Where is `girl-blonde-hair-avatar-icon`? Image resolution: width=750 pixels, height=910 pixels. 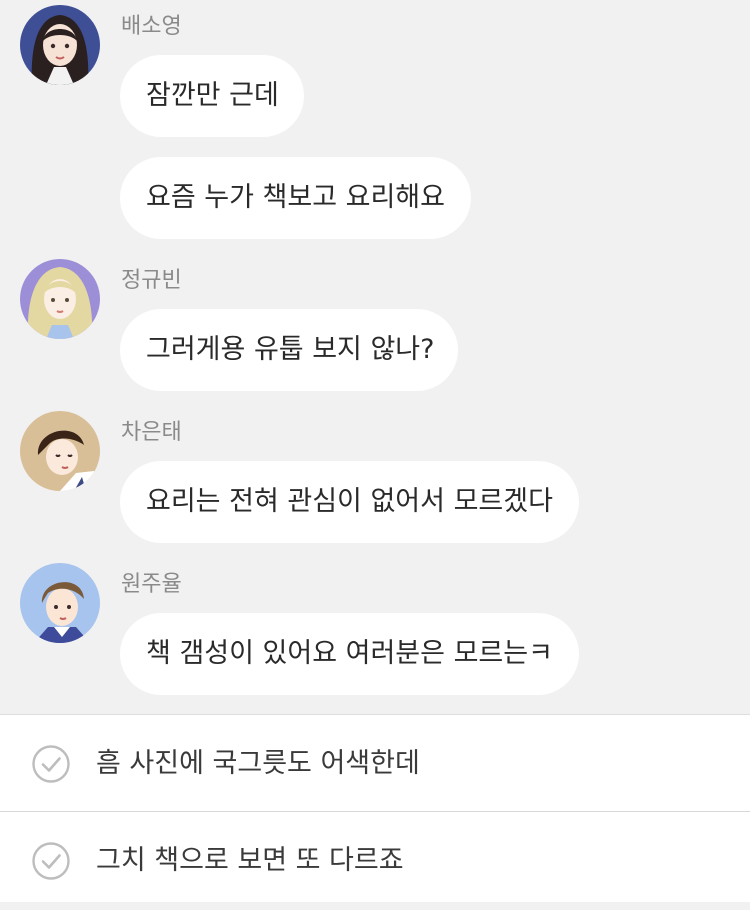 girl-blonde-hair-avatar-icon is located at coordinates (60, 299).